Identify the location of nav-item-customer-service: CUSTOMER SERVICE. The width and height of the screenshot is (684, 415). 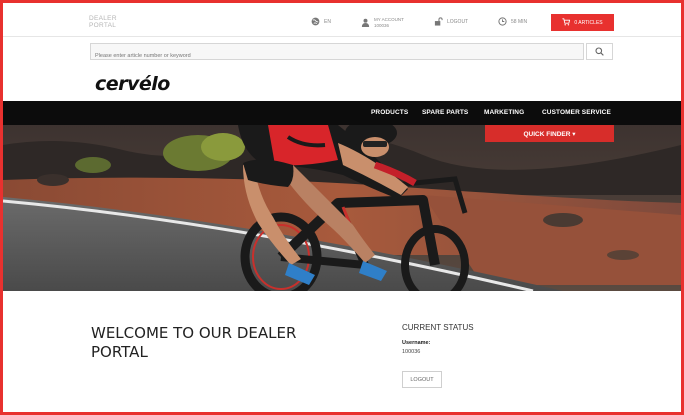
(576, 112).